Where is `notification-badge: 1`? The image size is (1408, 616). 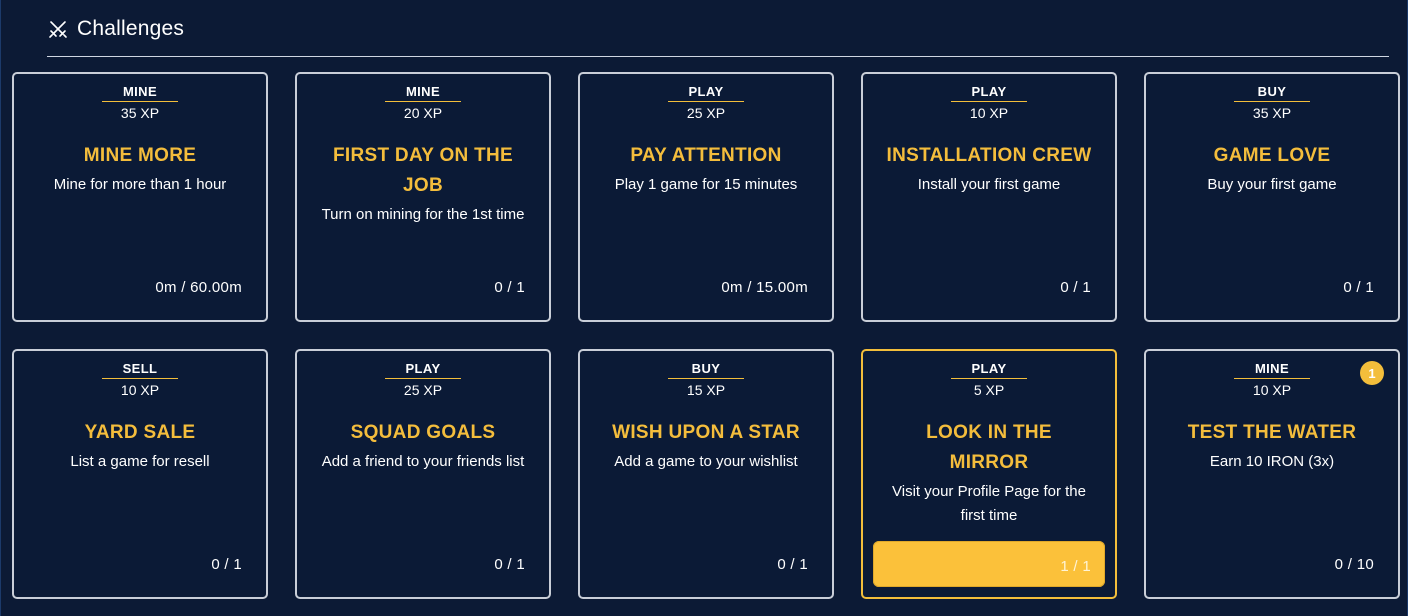 notification-badge: 1 is located at coordinates (1372, 373).